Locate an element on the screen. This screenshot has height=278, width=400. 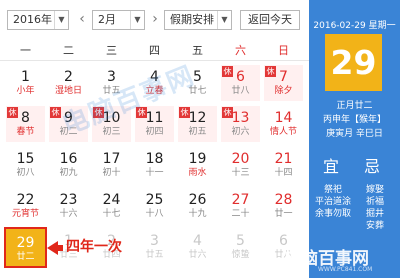
chevron-left-icon: ‹ is located at coordinates (82, 20).